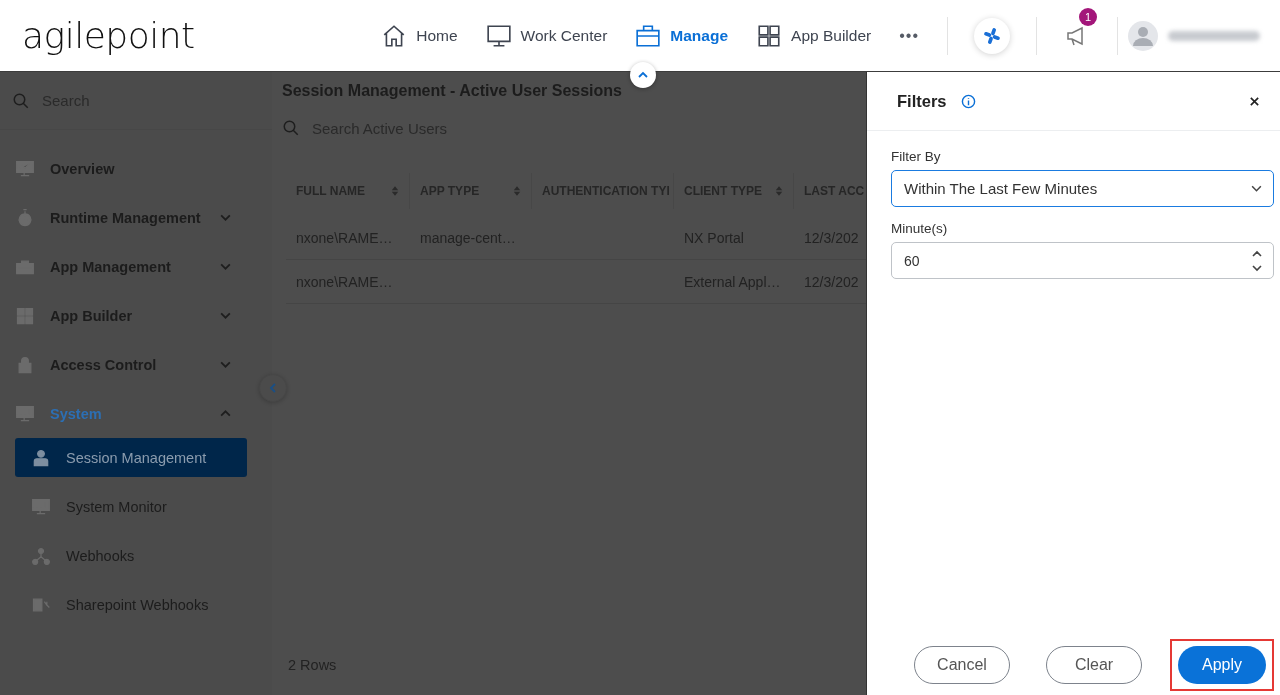 This screenshot has width=1280, height=695. I want to click on network-icon, so click(41, 555).